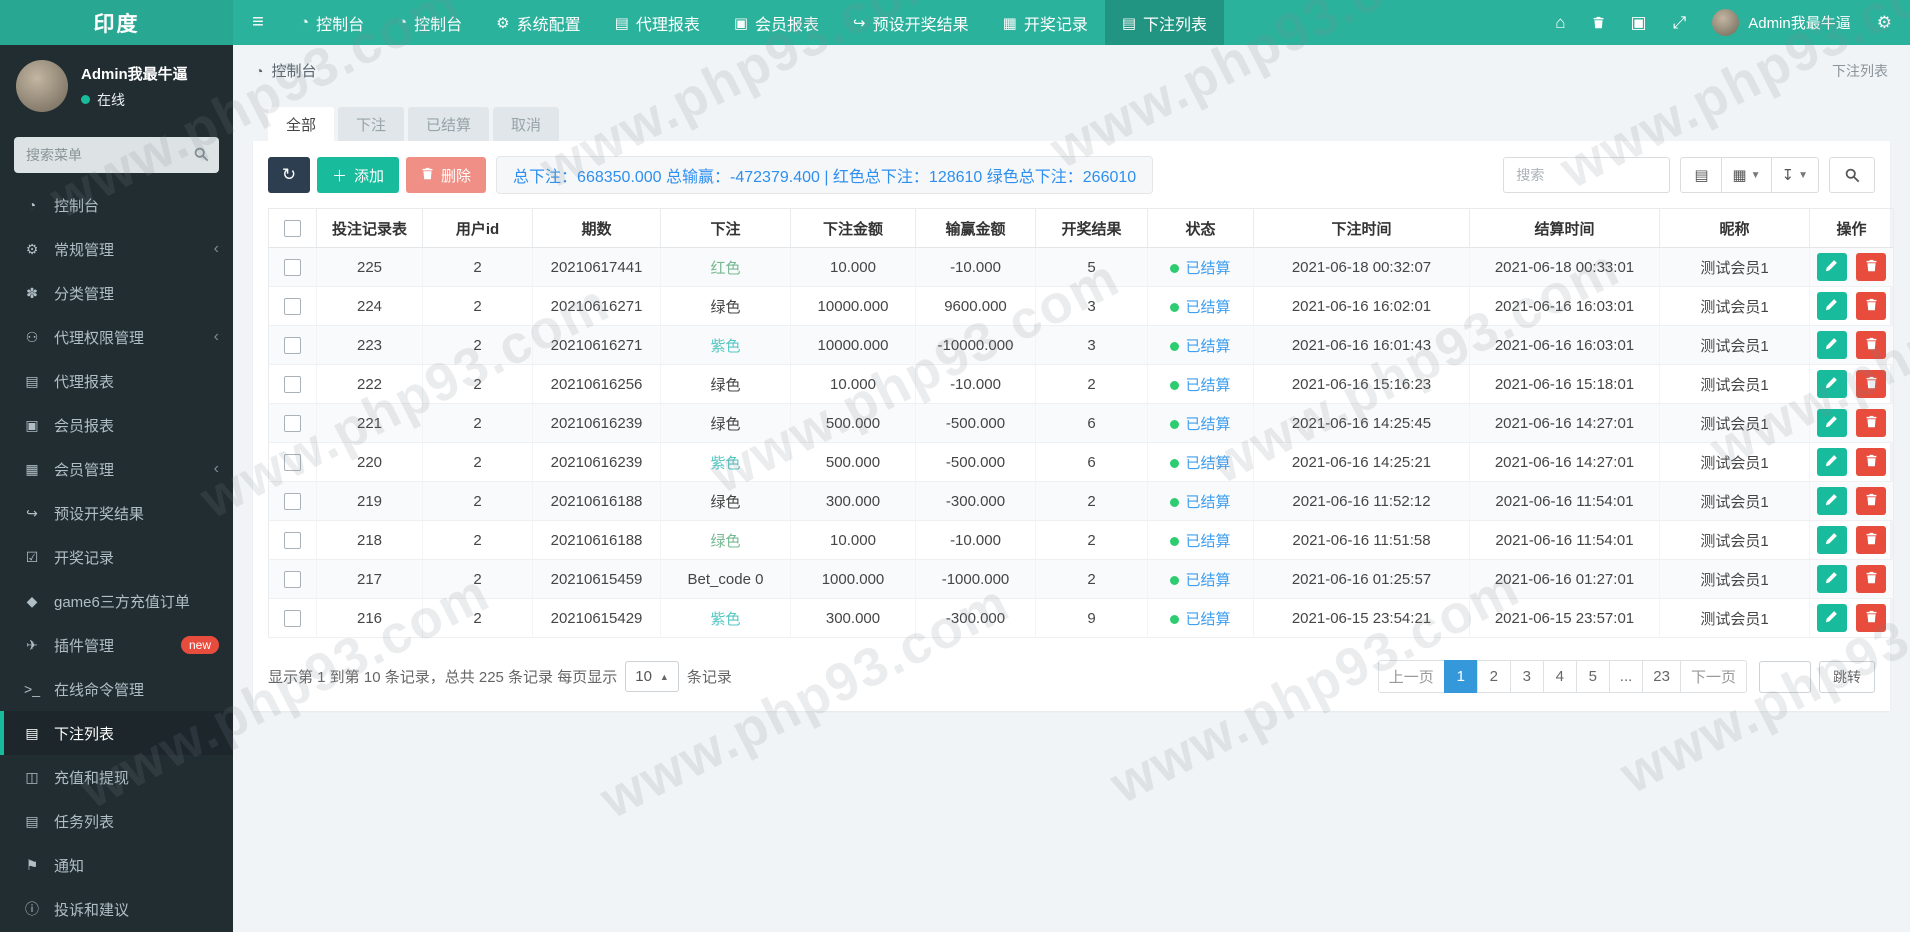 The width and height of the screenshot is (1910, 932). Describe the element at coordinates (596, 228) in the screenshot. I see `column-header: 期数` at that location.